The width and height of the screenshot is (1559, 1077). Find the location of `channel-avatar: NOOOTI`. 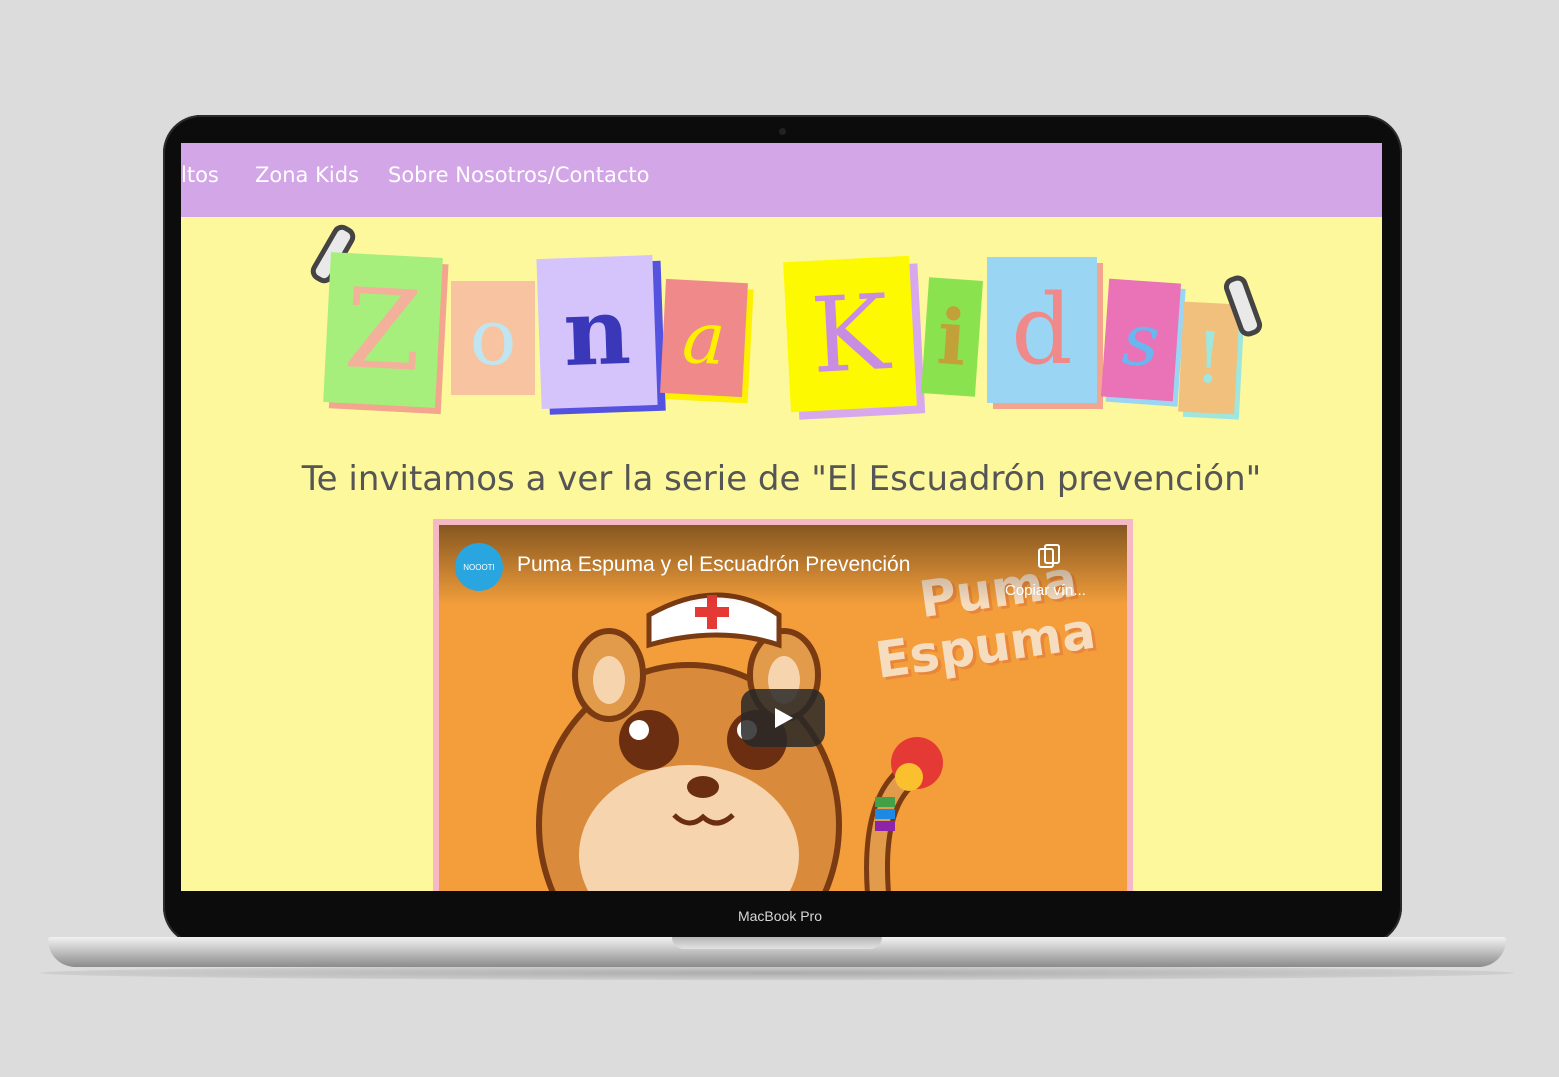

channel-avatar: NOOOTI is located at coordinates (479, 567).